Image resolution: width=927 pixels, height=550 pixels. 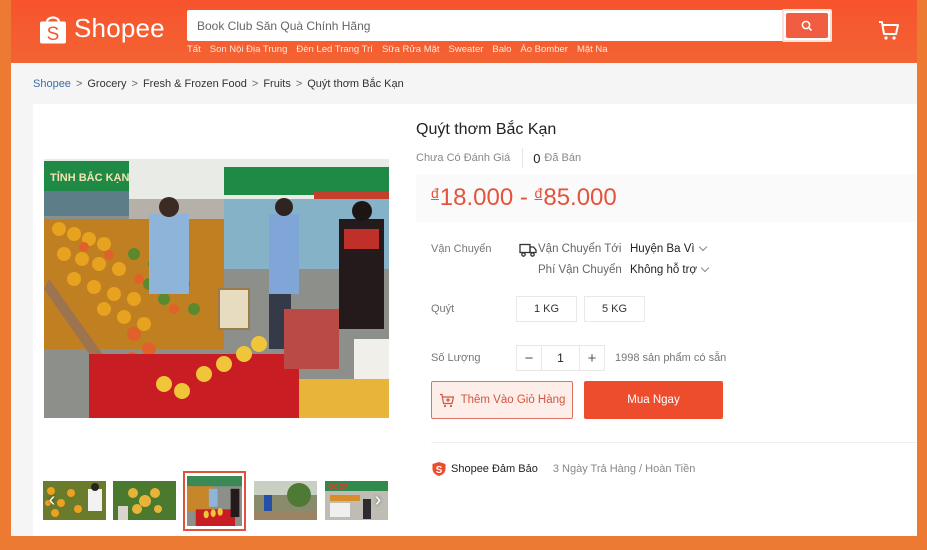 I want to click on ship-to-value: Huyện Ba Vì, so click(x=662, y=249).